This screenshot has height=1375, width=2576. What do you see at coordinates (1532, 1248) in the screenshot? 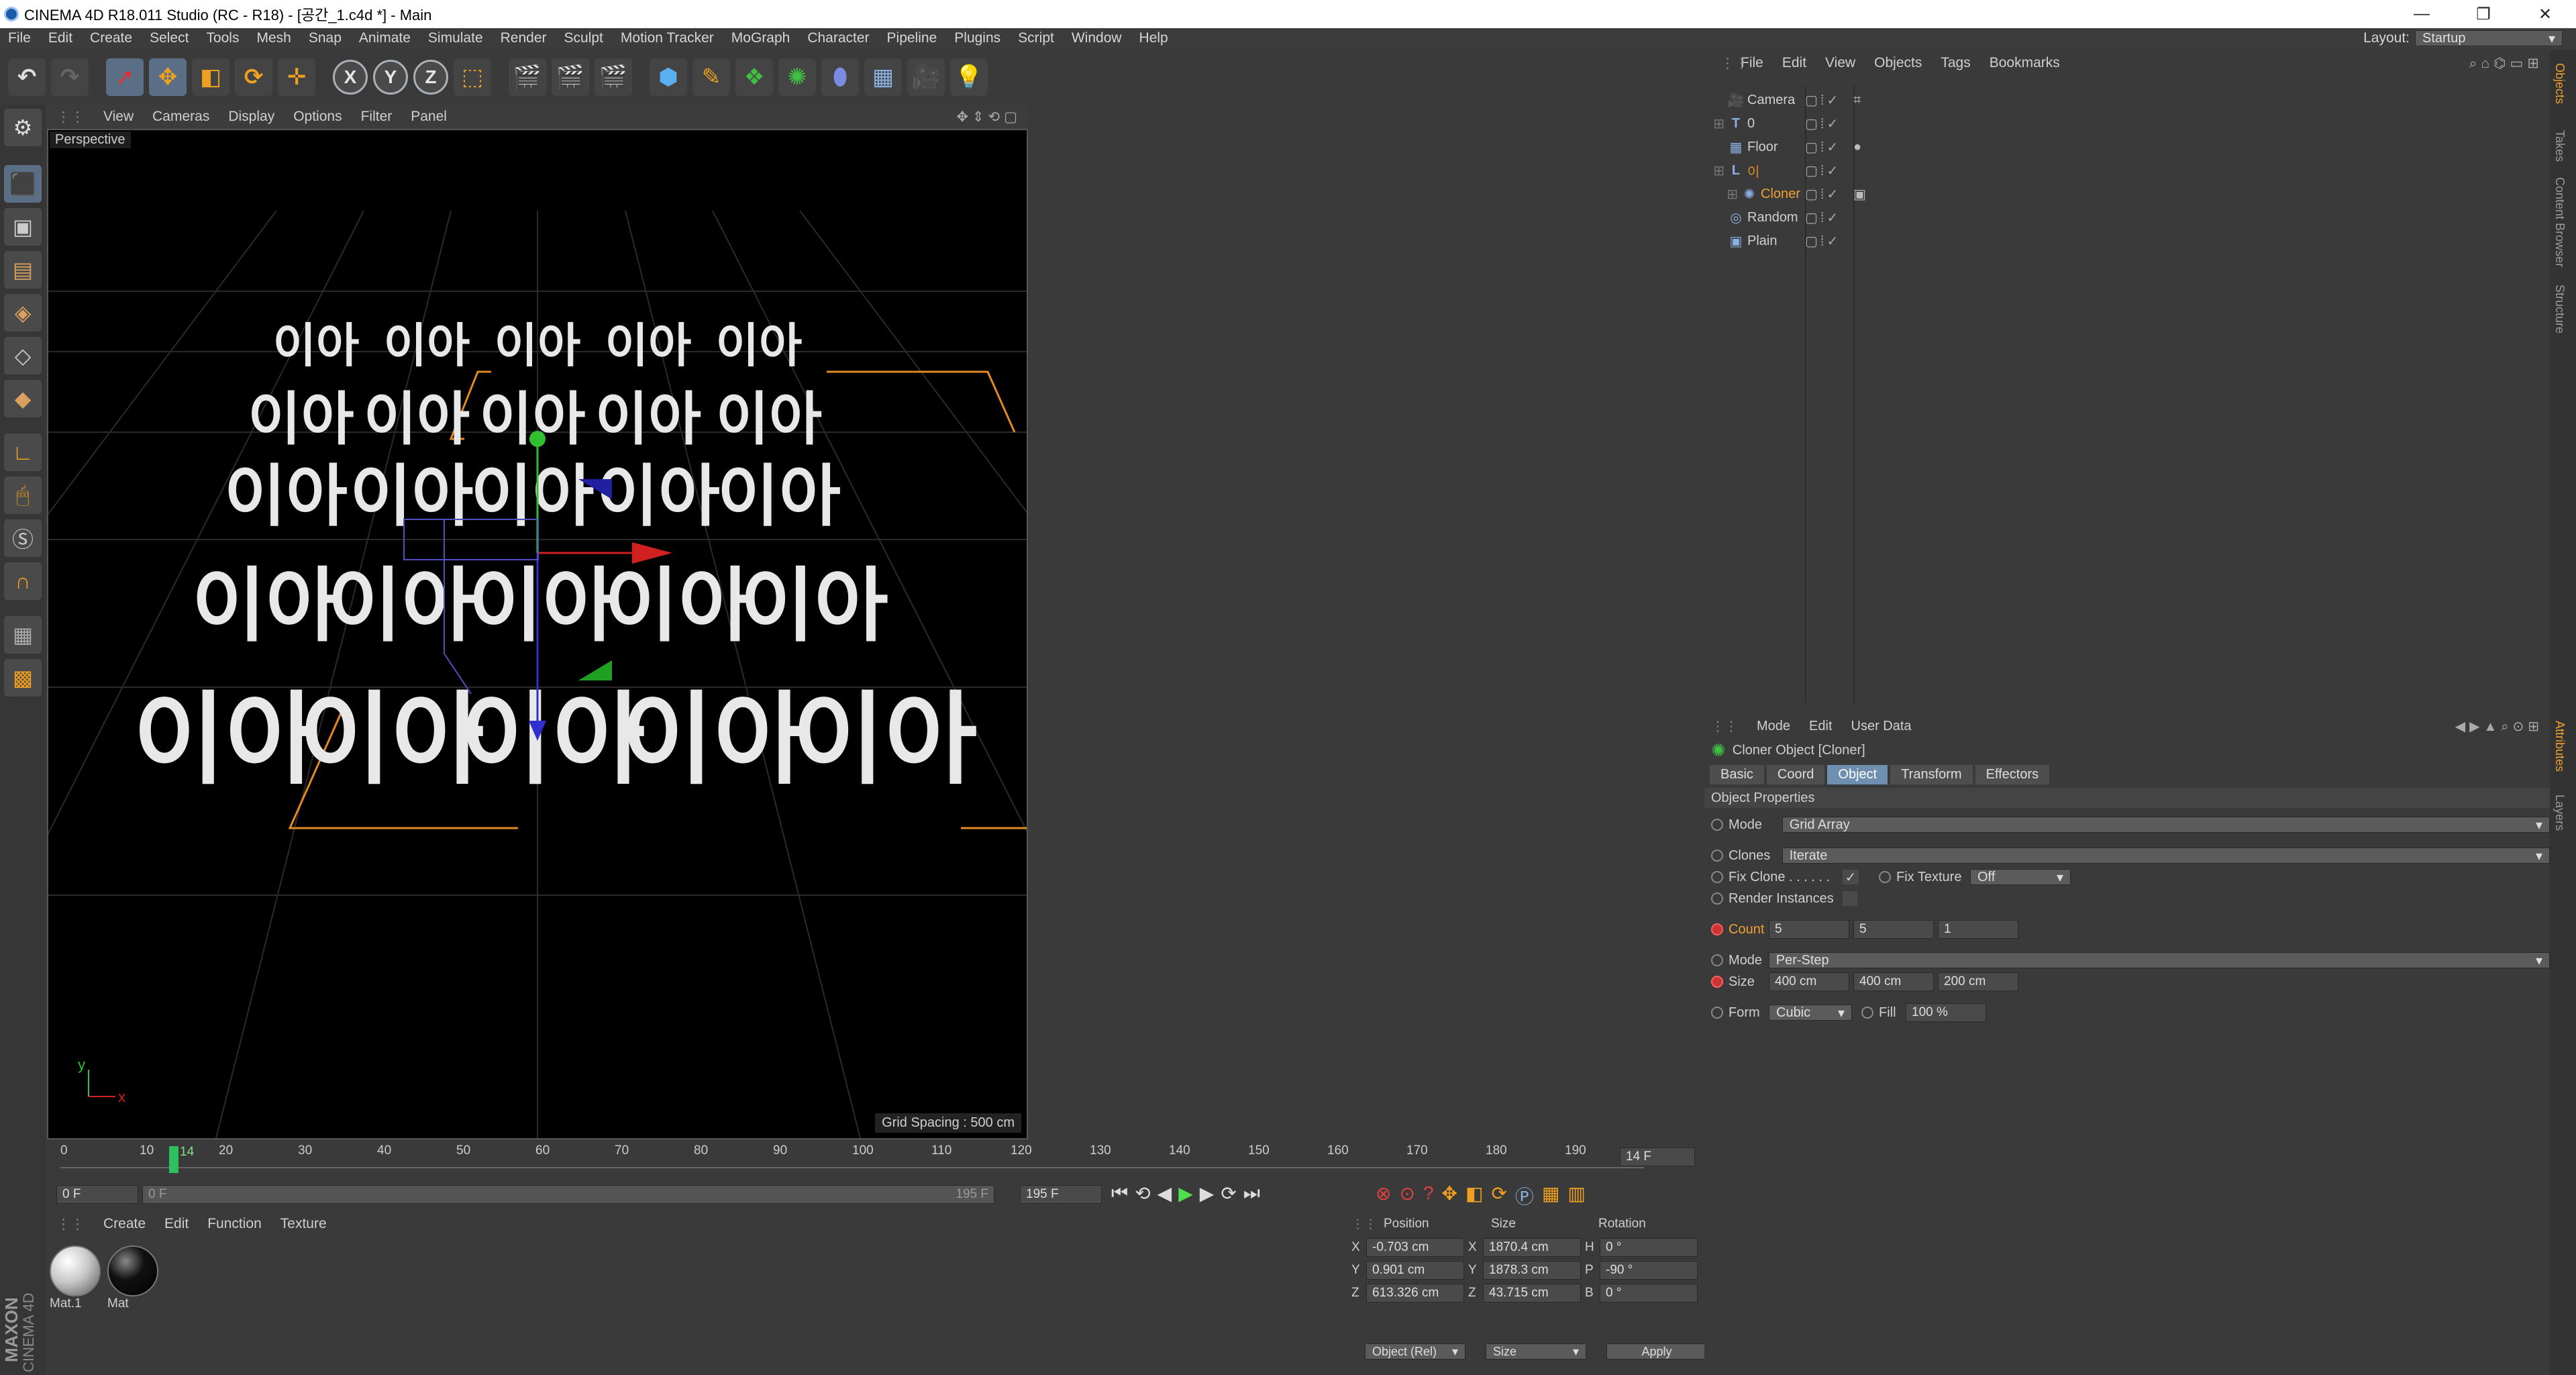
I see `size-field: 1870.4 cm` at bounding box center [1532, 1248].